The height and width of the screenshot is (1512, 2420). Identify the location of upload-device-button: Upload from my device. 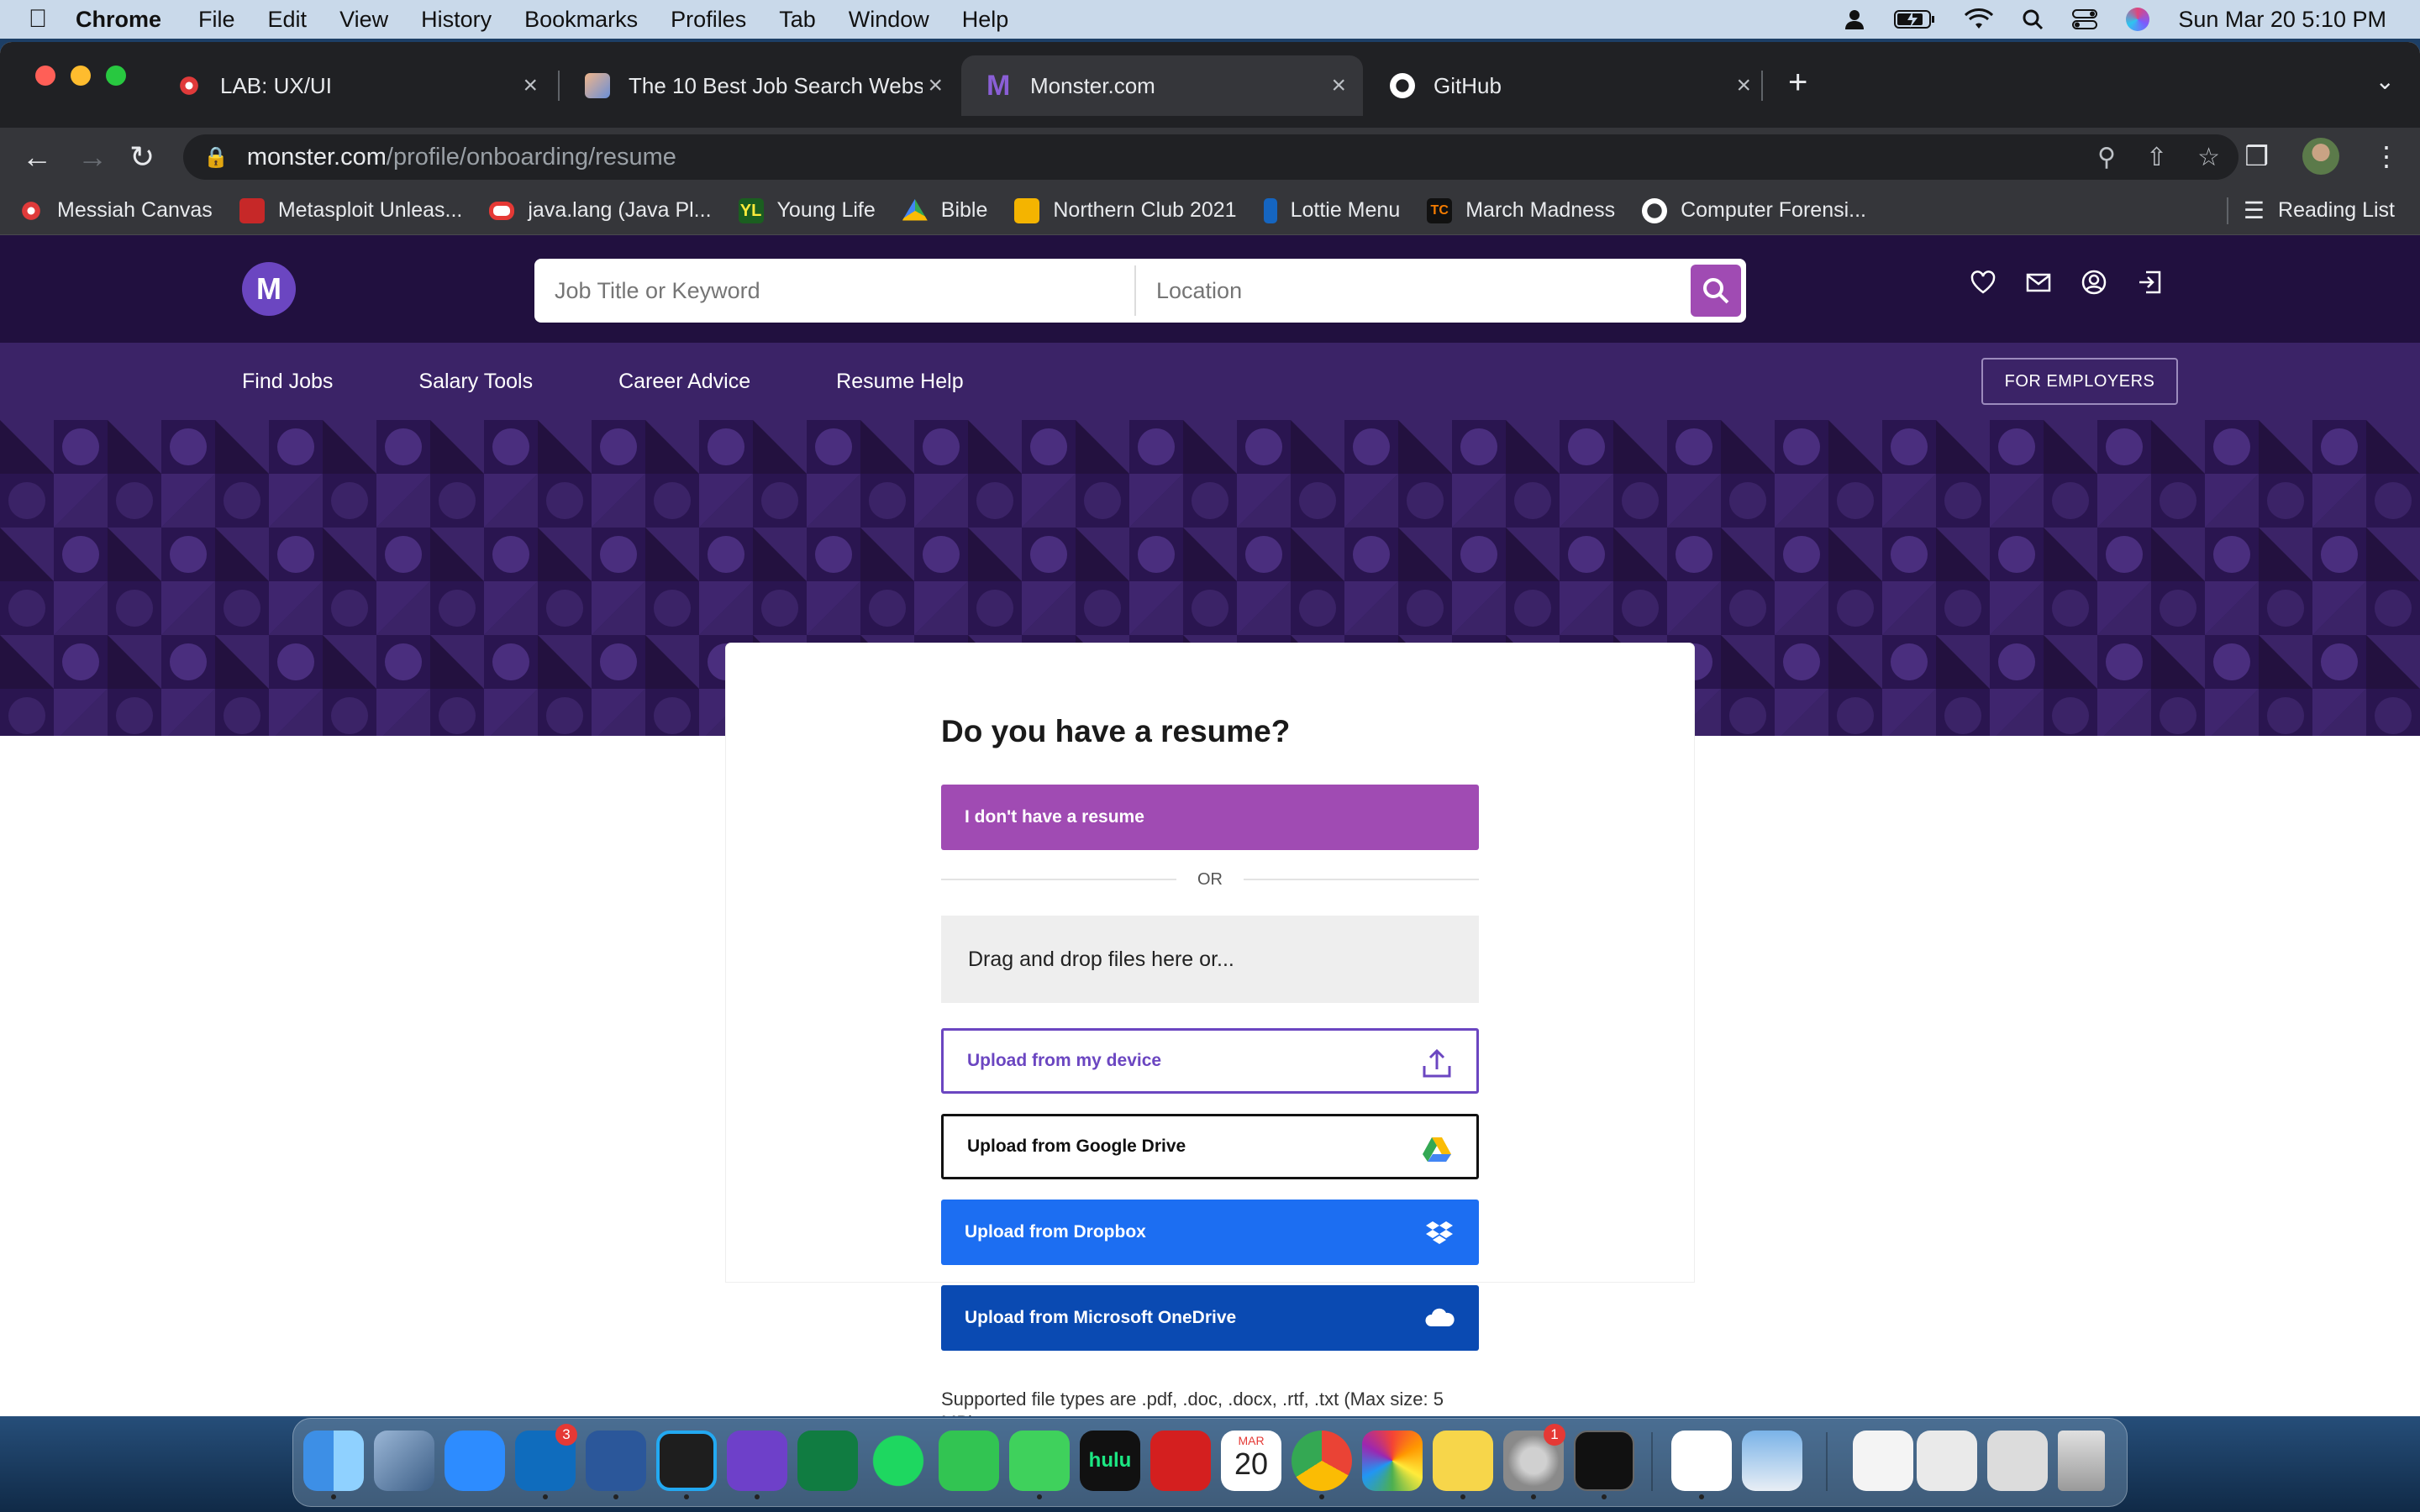
(1210, 1061).